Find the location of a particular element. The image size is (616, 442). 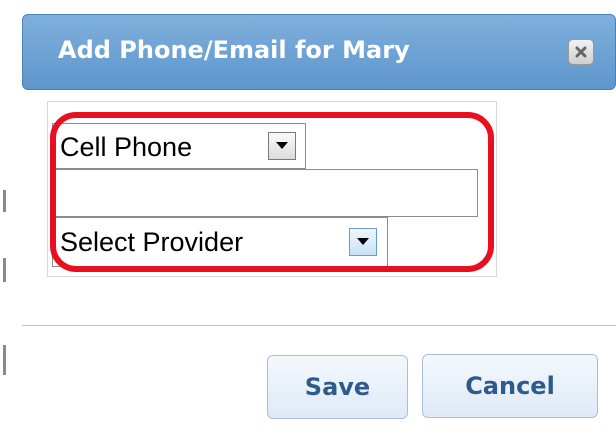

dialog-title: Add Phone/Email for Mary is located at coordinates (234, 50).